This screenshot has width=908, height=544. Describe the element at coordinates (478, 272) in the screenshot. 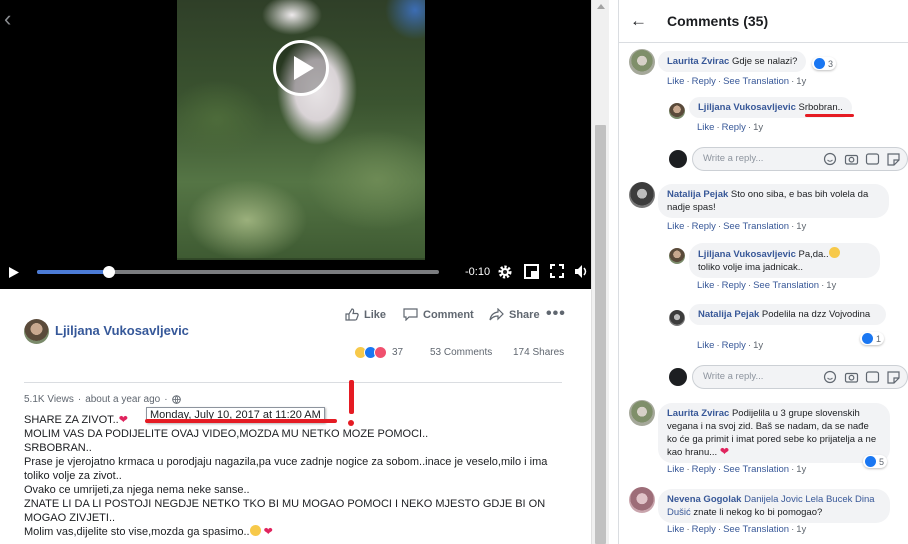

I see `time-remaining: -0:10` at that location.